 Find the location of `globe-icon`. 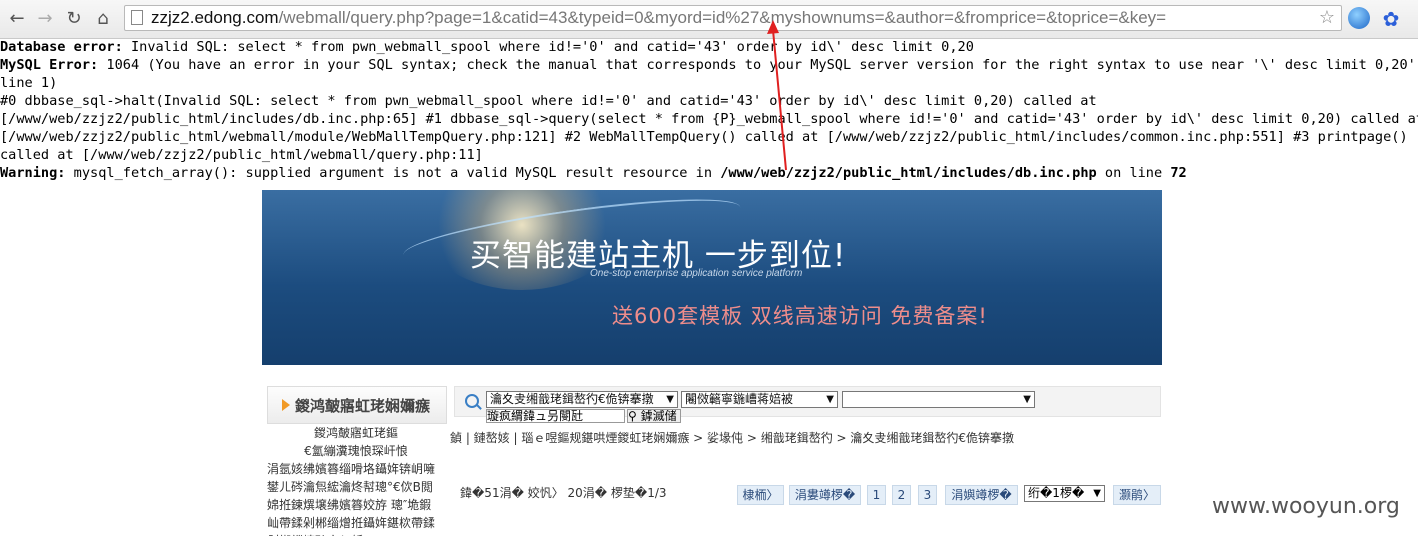

globe-icon is located at coordinates (1359, 18).